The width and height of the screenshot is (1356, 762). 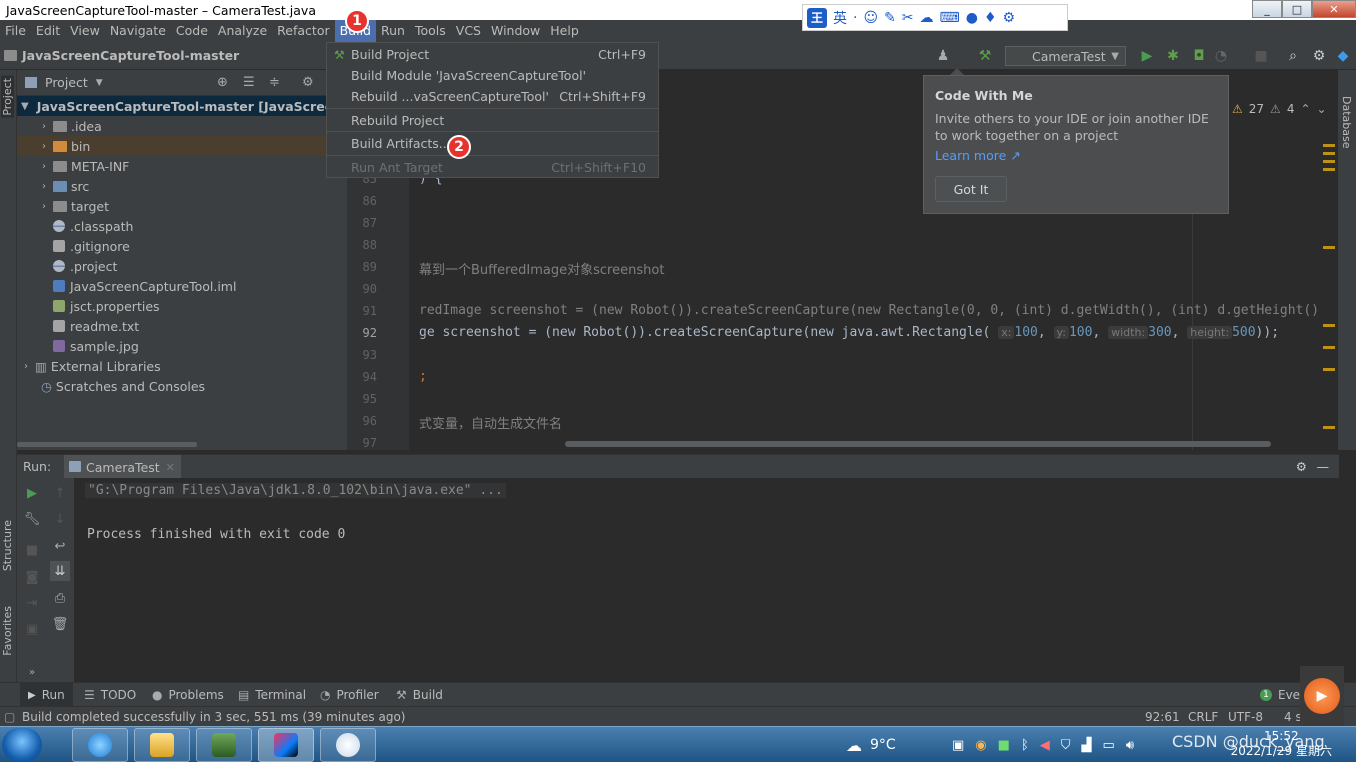 What do you see at coordinates (182, 226) in the screenshot?
I see `tree-item-classpath: .classpath` at bounding box center [182, 226].